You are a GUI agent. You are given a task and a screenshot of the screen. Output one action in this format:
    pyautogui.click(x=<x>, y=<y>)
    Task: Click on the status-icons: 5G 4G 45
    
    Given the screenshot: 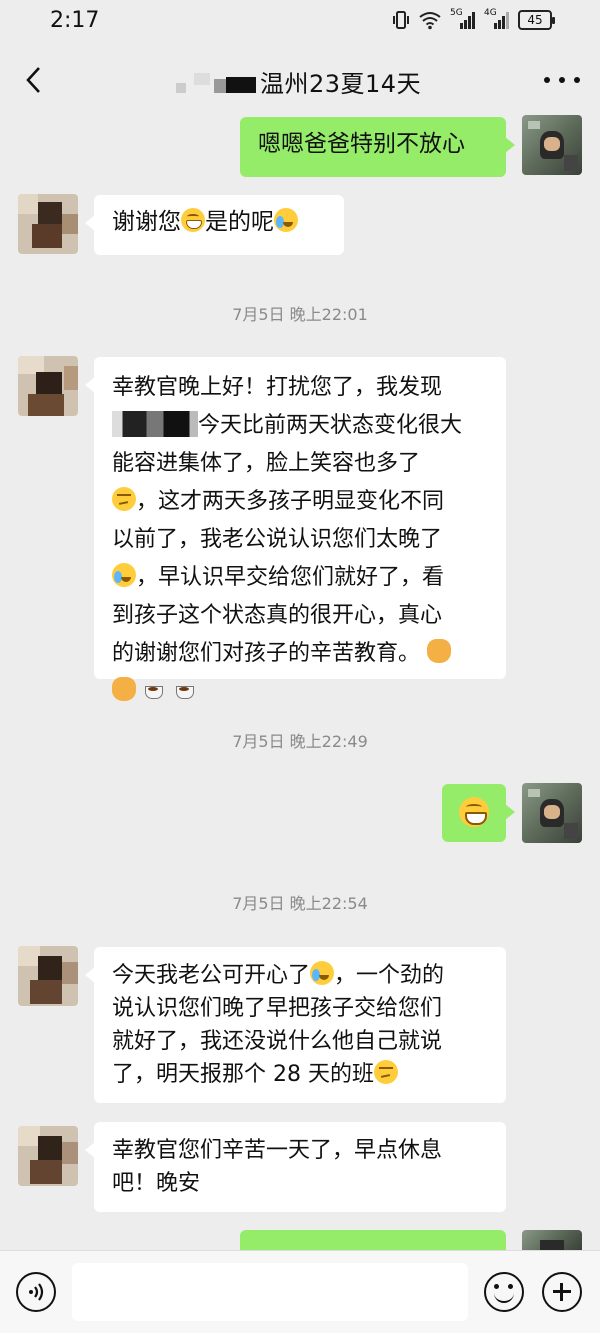 What is the action you would take?
    pyautogui.click(x=473, y=19)
    